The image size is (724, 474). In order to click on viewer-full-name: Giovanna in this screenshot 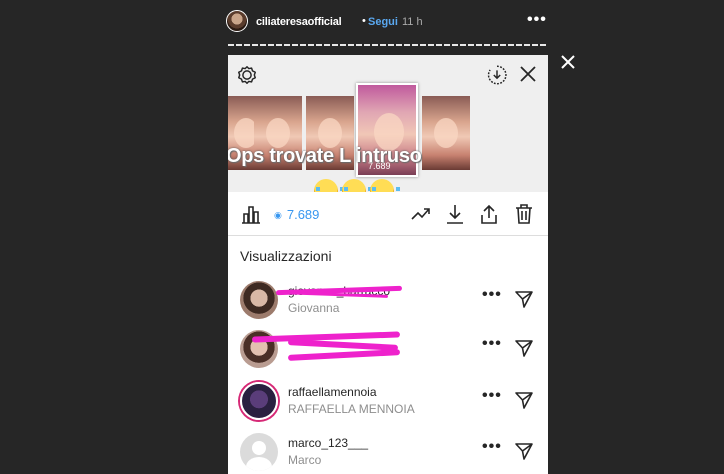, I will do `click(314, 308)`.